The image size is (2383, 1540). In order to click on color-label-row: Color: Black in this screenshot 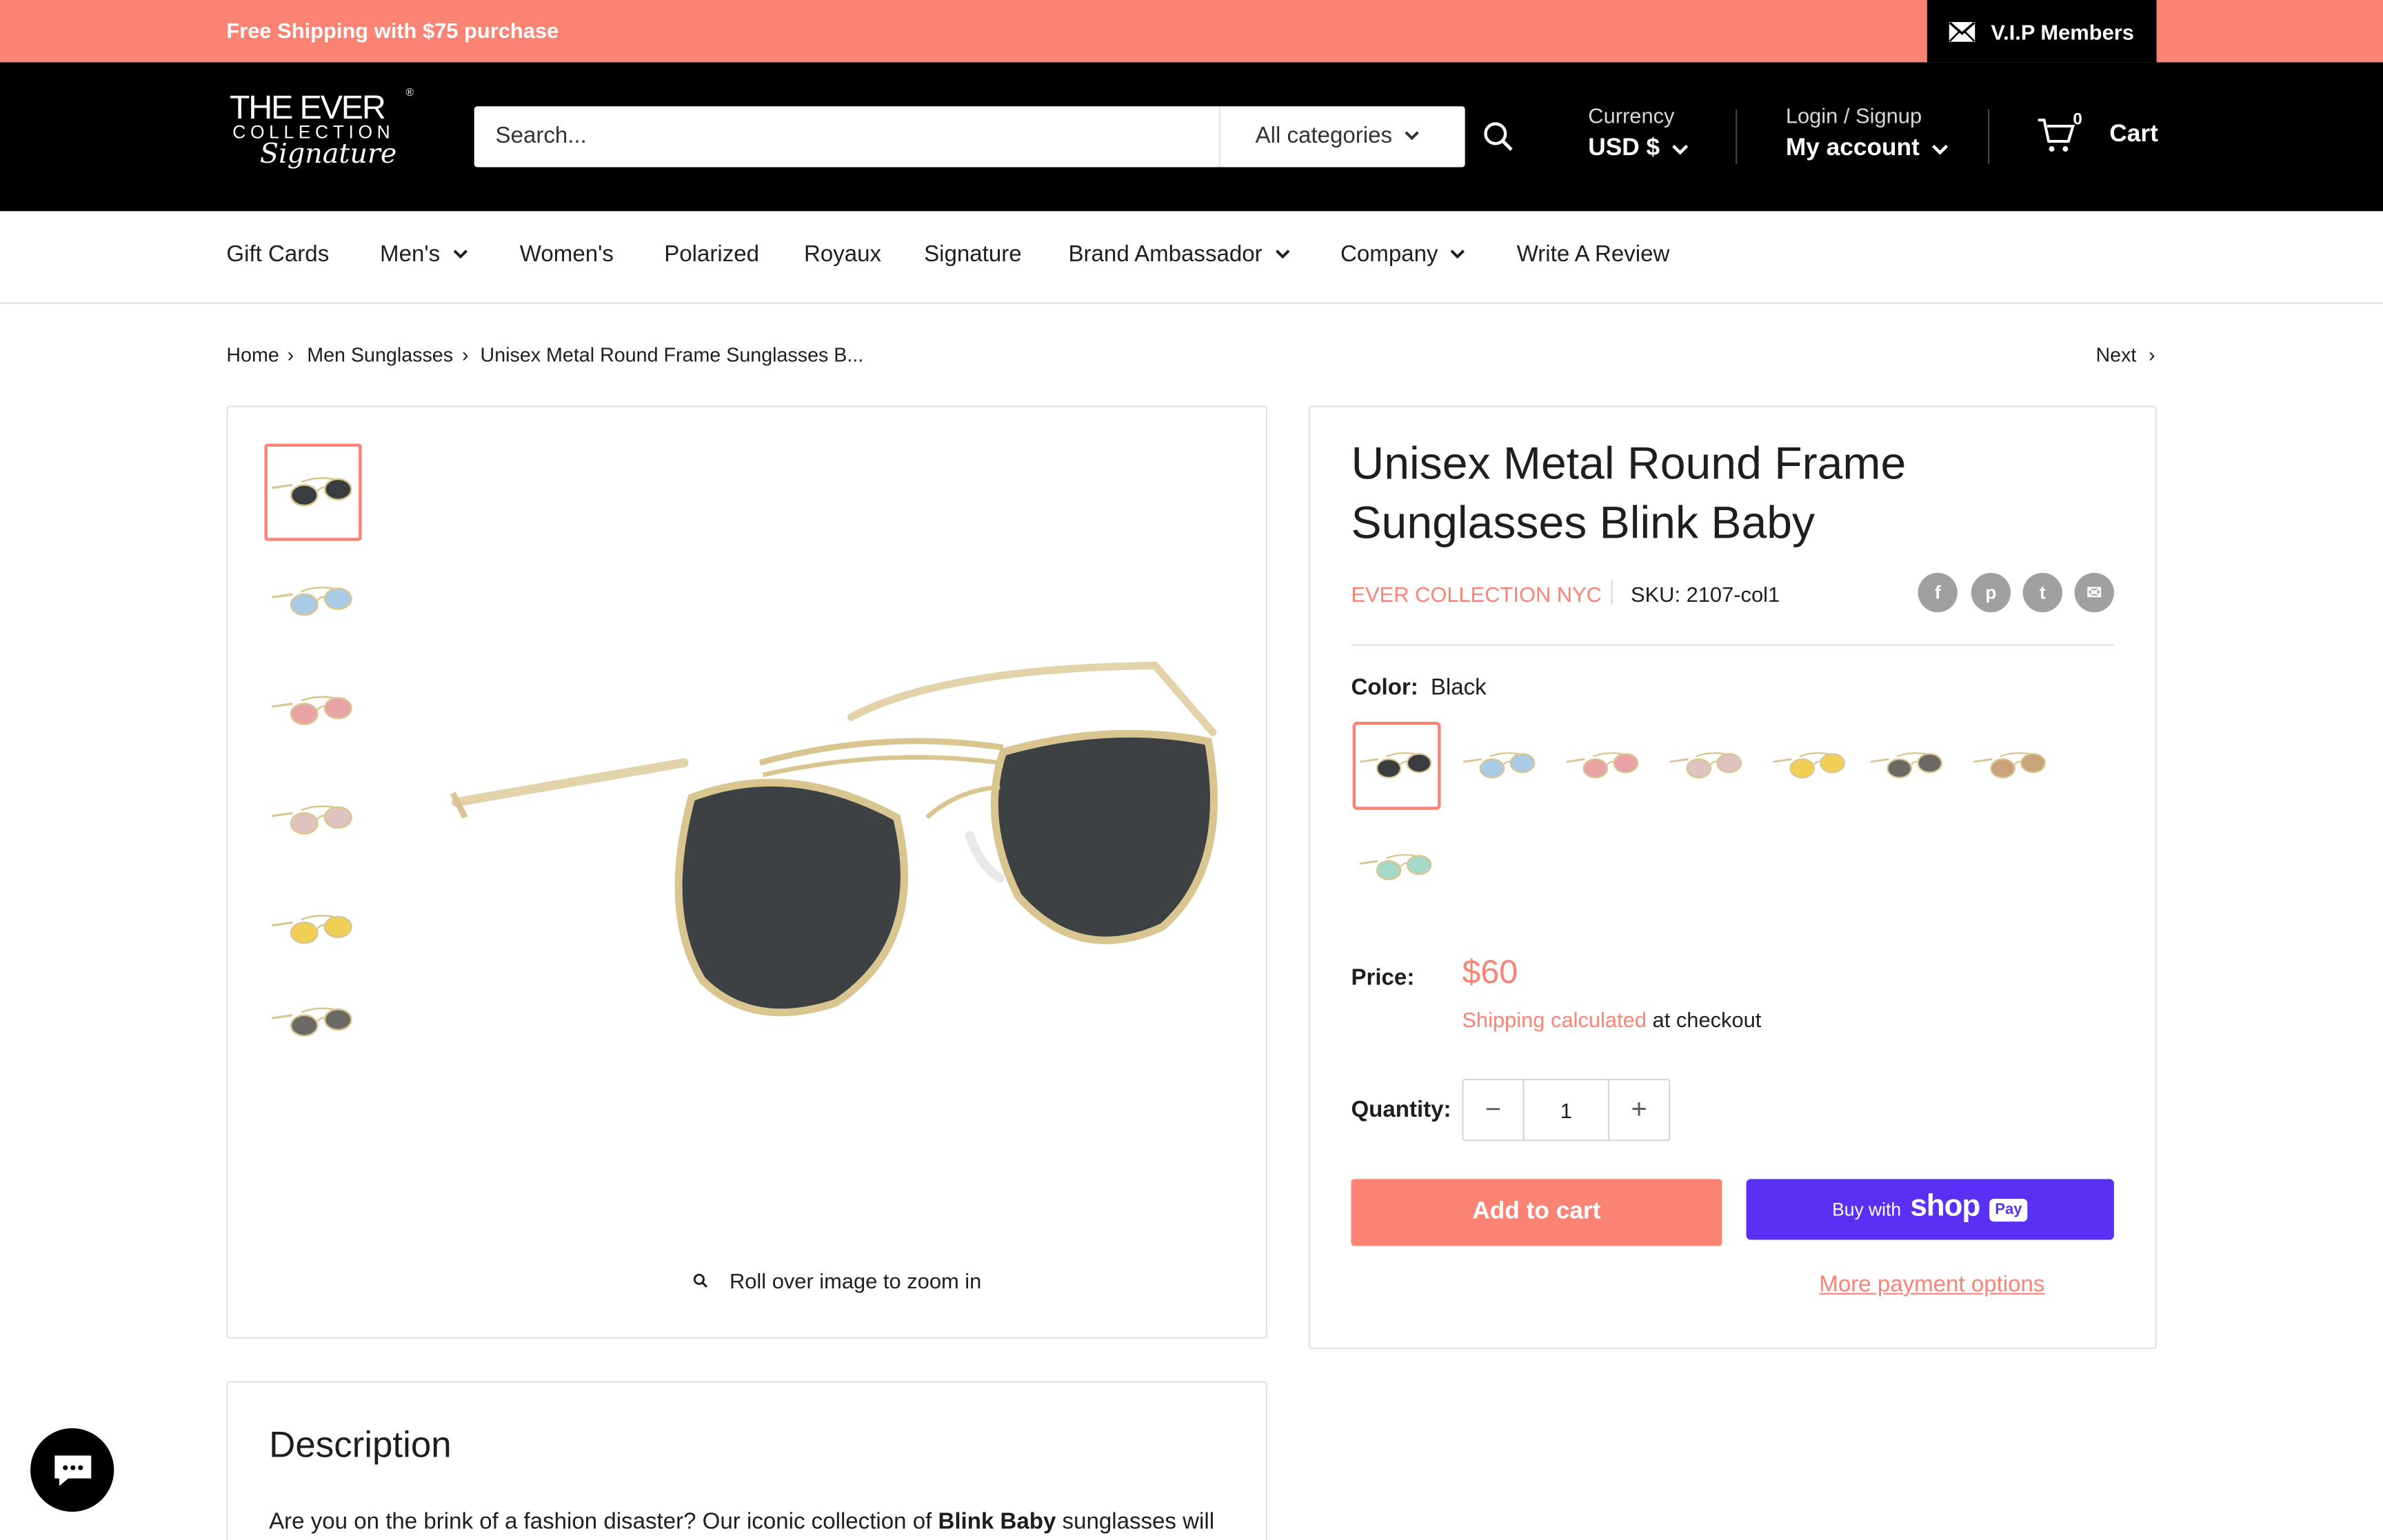, I will do `click(1418, 688)`.